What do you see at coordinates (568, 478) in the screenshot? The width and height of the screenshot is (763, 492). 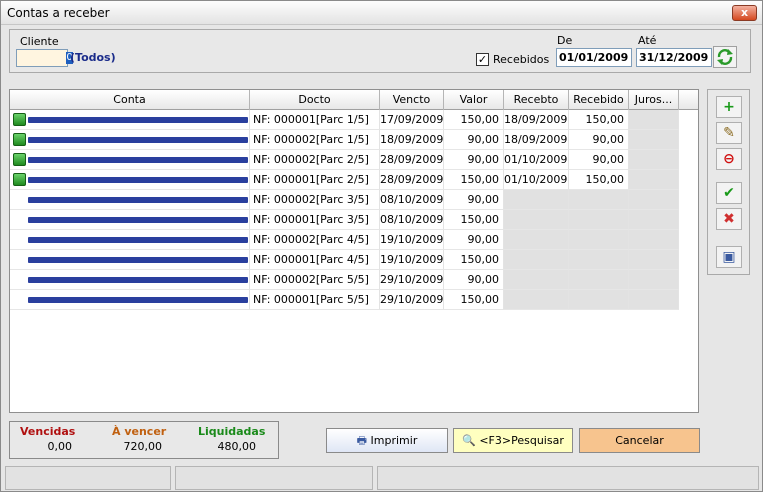 I see `status-bar-segment` at bounding box center [568, 478].